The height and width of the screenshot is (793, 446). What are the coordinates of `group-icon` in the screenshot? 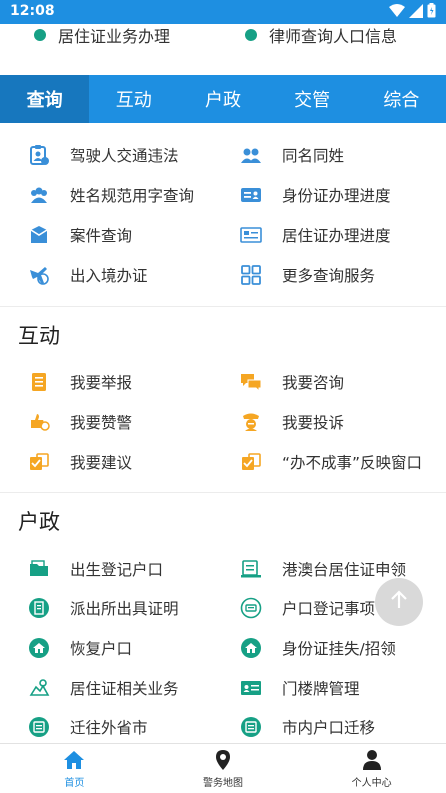 It's located at (39, 195).